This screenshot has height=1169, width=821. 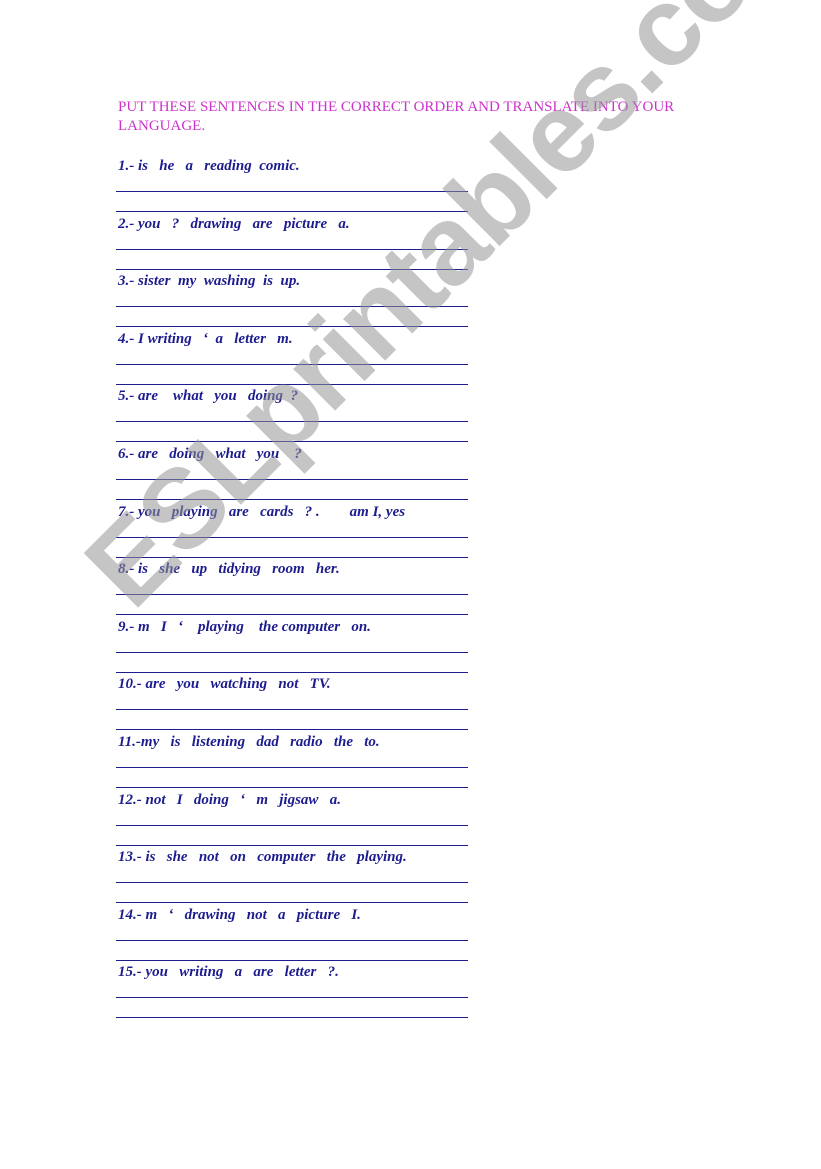 What do you see at coordinates (292, 186) in the screenshot?
I see `exercise-item: 1.- is he a reading comic.` at bounding box center [292, 186].